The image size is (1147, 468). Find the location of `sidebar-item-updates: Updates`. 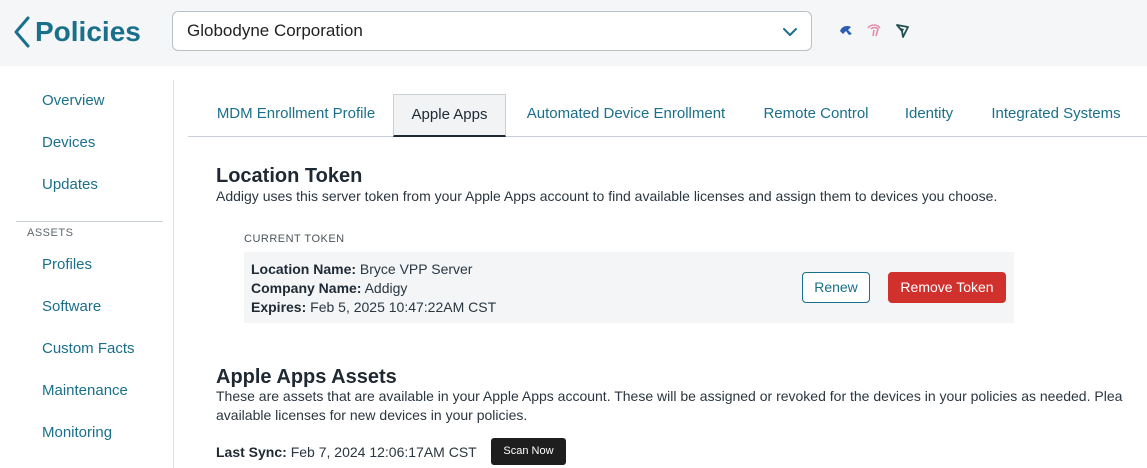

sidebar-item-updates: Updates is located at coordinates (70, 184).